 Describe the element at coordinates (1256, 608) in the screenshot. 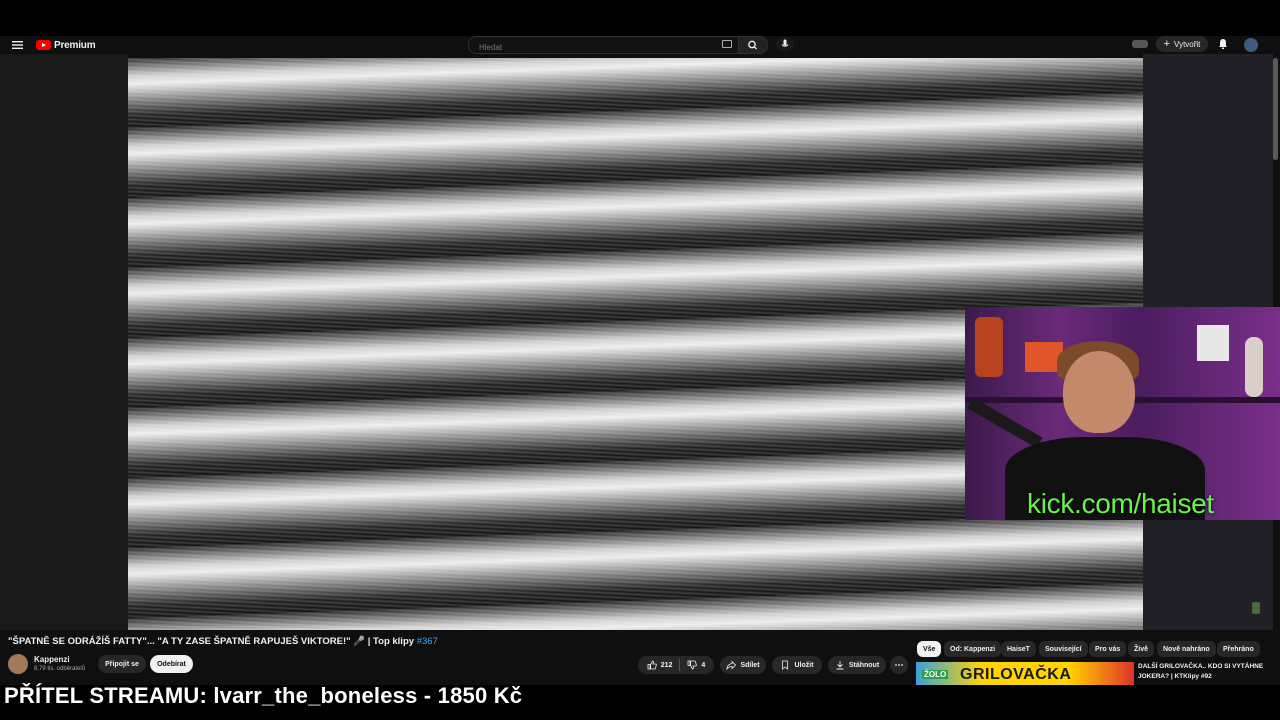

I see `player-corner-icon` at that location.